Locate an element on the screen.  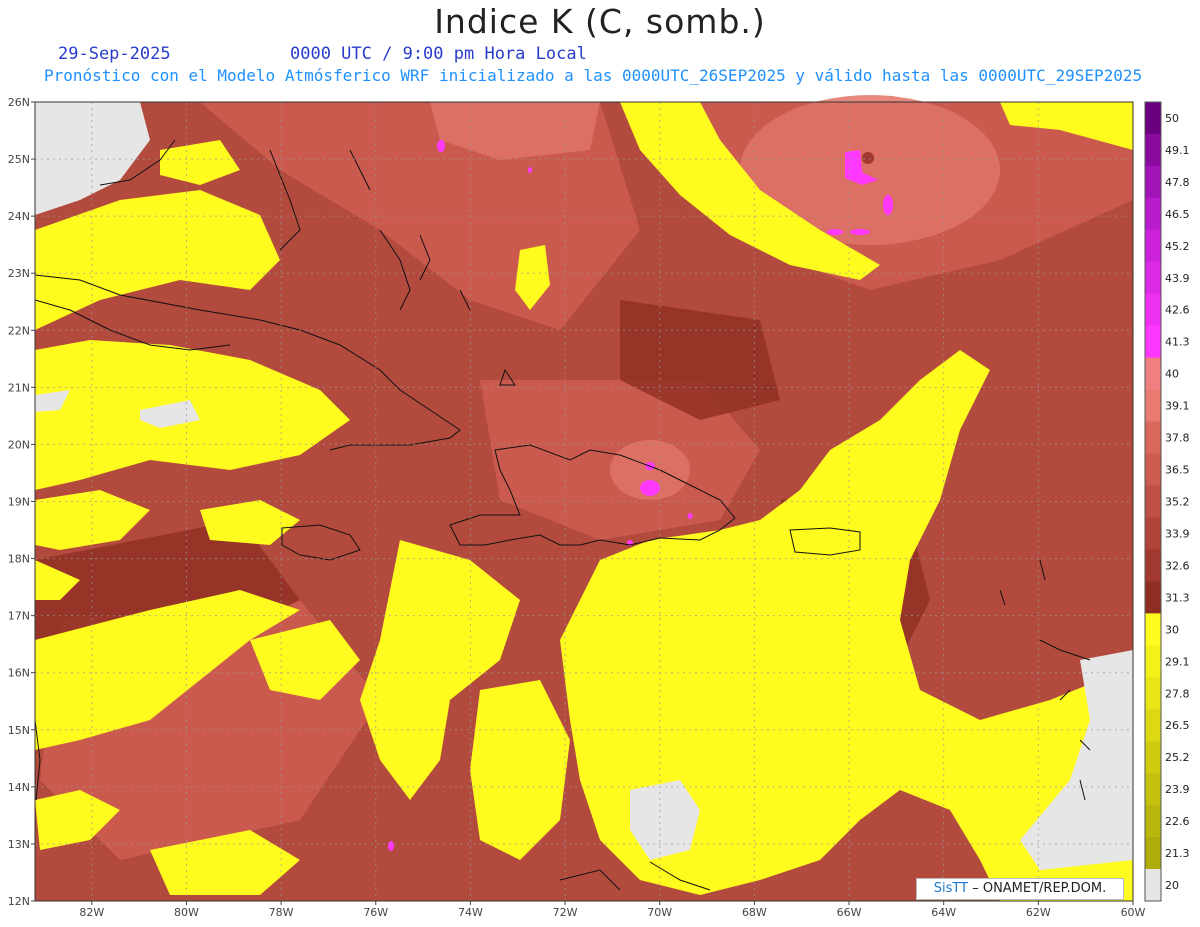
colorbar-label: 49.1 is located at coordinates (1177, 150).